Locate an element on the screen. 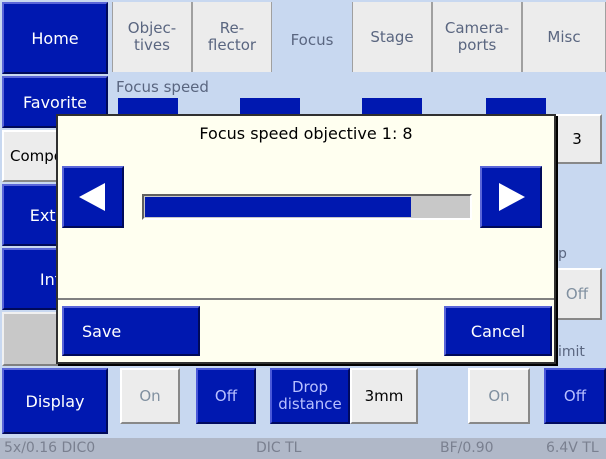  status-voltage: 6.4V TL is located at coordinates (572, 448).